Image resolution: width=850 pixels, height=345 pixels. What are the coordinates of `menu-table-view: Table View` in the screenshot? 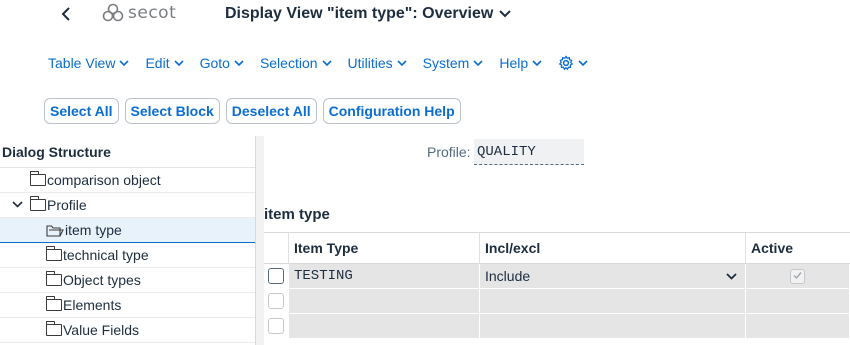 It's located at (89, 63).